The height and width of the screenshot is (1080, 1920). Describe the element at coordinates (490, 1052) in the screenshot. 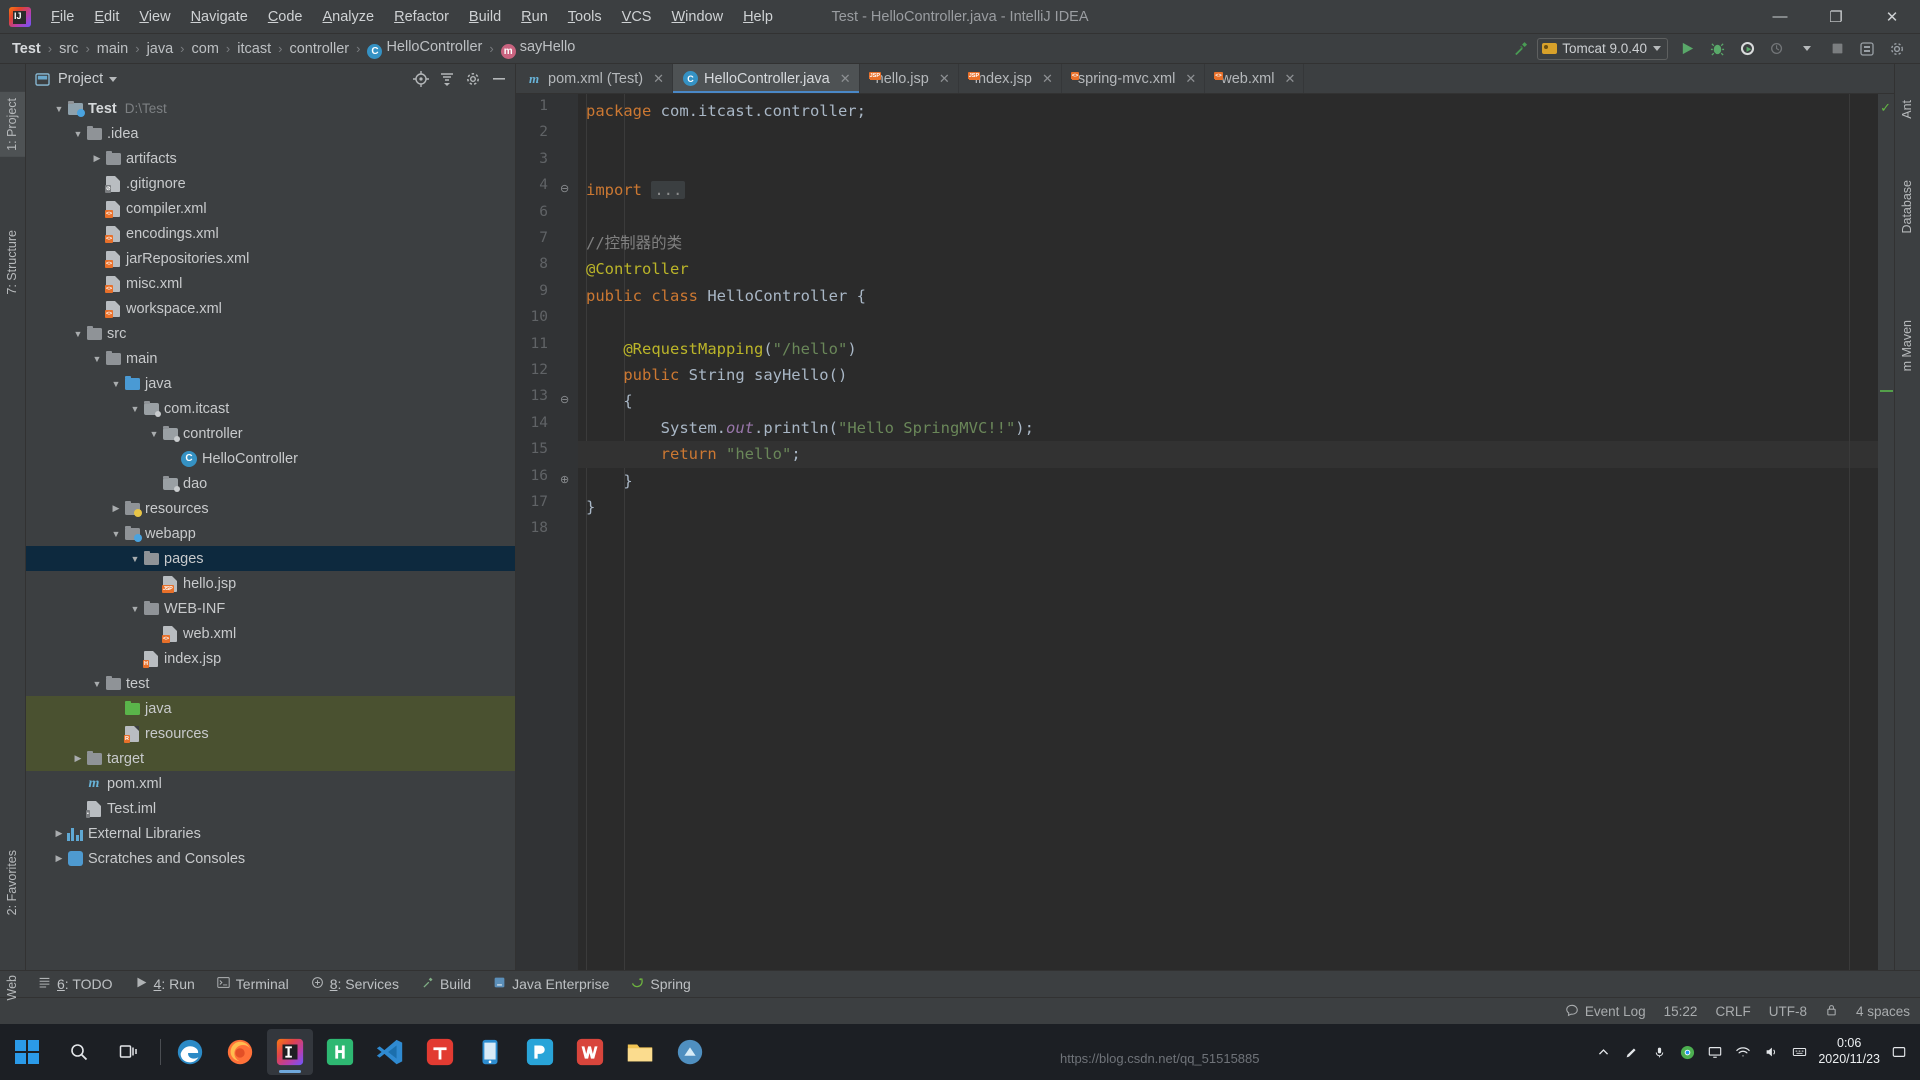

I see `taskbar-emulator-icon` at that location.